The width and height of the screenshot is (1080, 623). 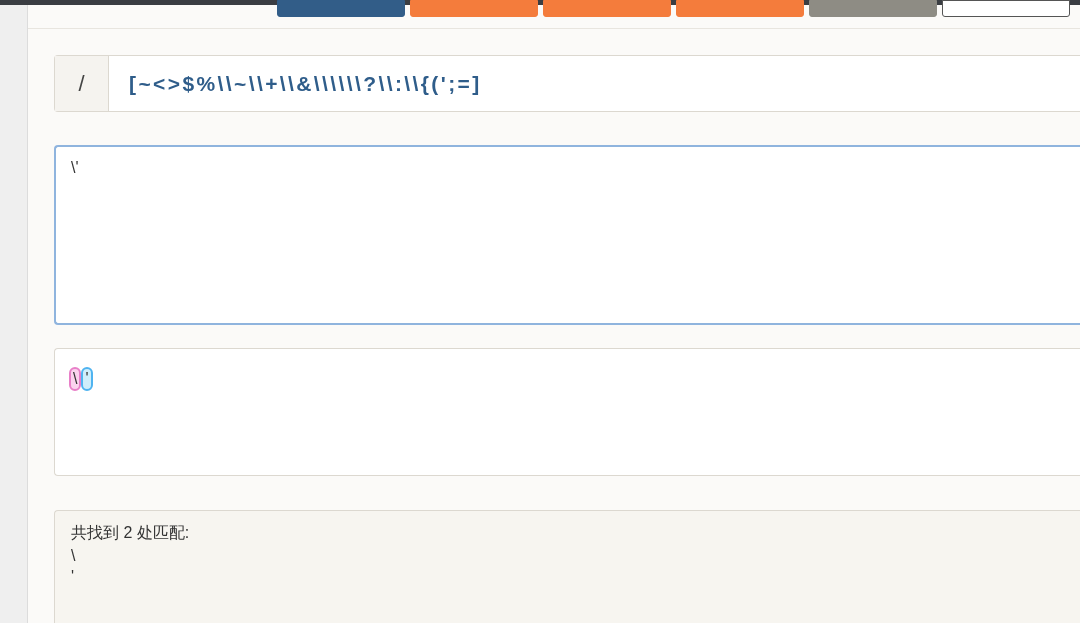 I want to click on match-summary: 共找到 2 处匹配:, so click(x=130, y=533).